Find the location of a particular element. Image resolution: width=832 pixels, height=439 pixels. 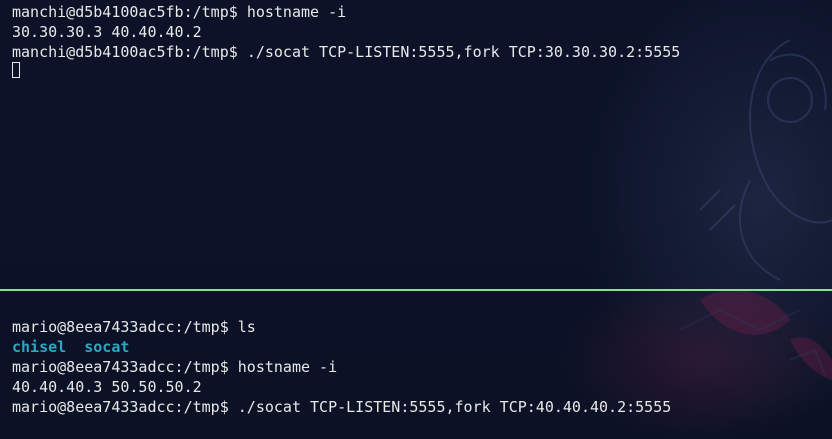

terminal-line: 40.40.40.3 50.50.50.2 is located at coordinates (107, 387).